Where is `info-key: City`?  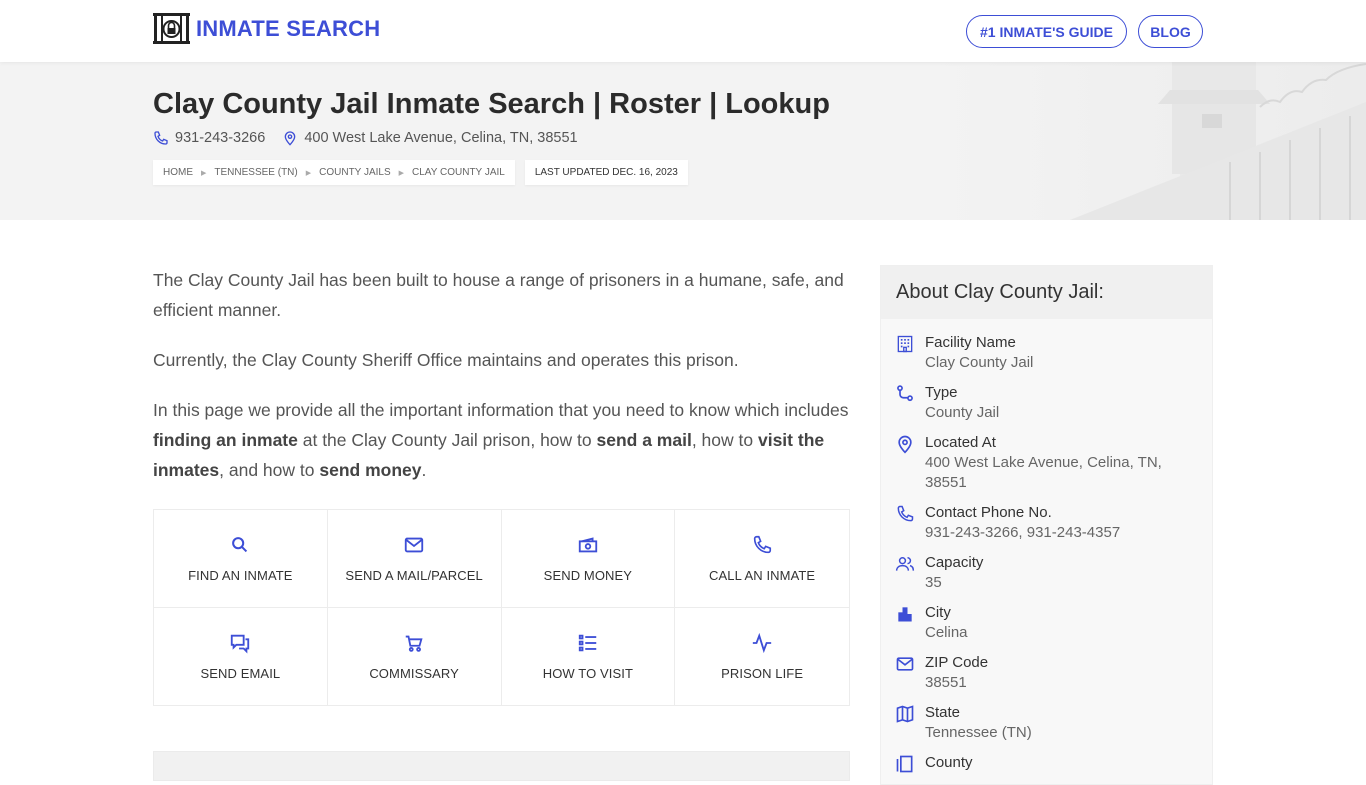
info-key: City is located at coordinates (938, 612).